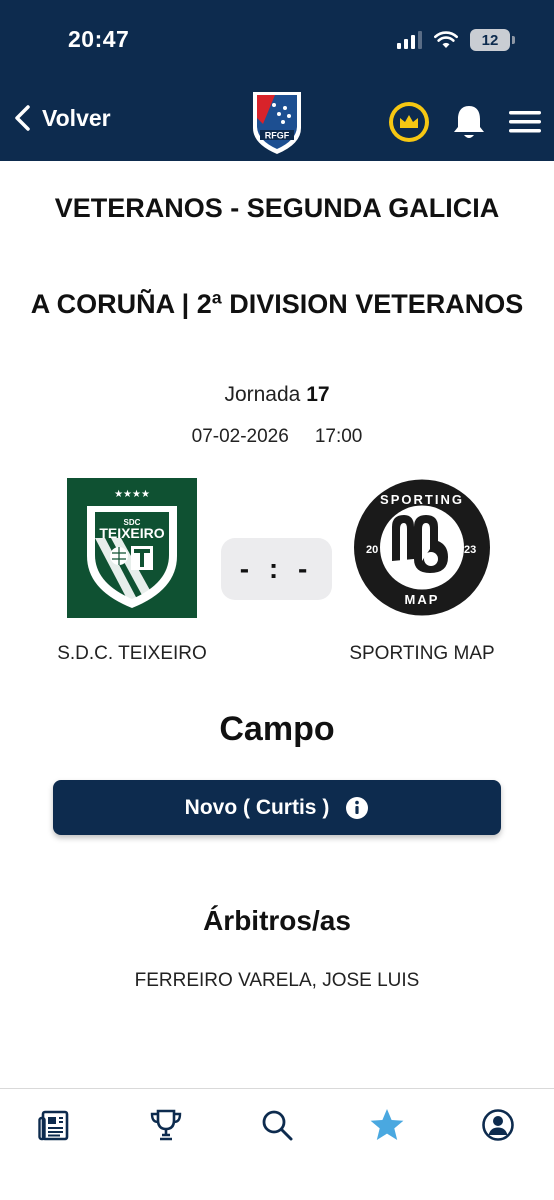 The width and height of the screenshot is (554, 1200). What do you see at coordinates (277, 136) in the screenshot?
I see `logo-text: RFGF` at bounding box center [277, 136].